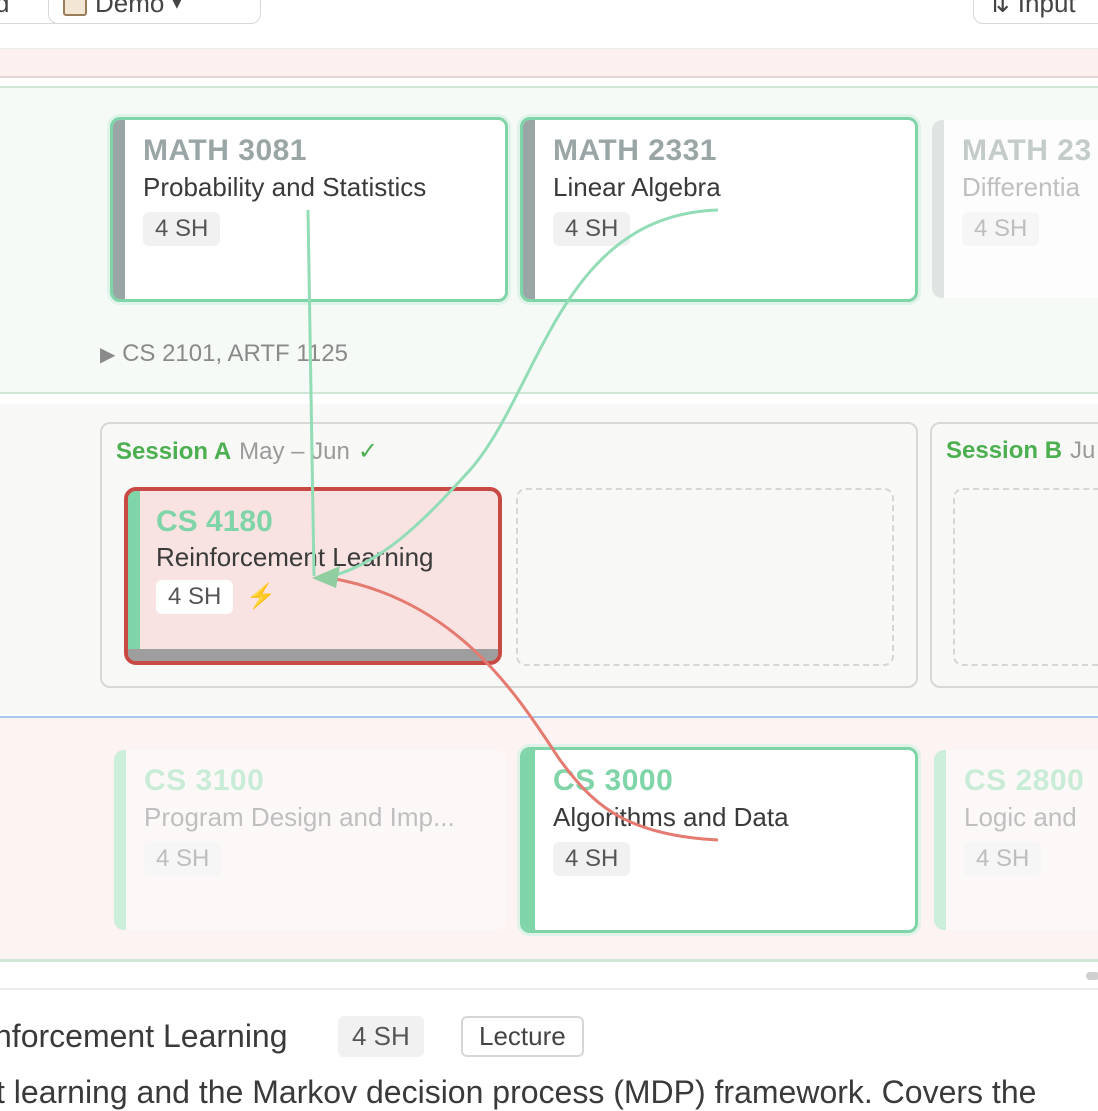 The height and width of the screenshot is (1111, 1098). What do you see at coordinates (1024, 780) in the screenshot?
I see `course-code: CS 2800` at bounding box center [1024, 780].